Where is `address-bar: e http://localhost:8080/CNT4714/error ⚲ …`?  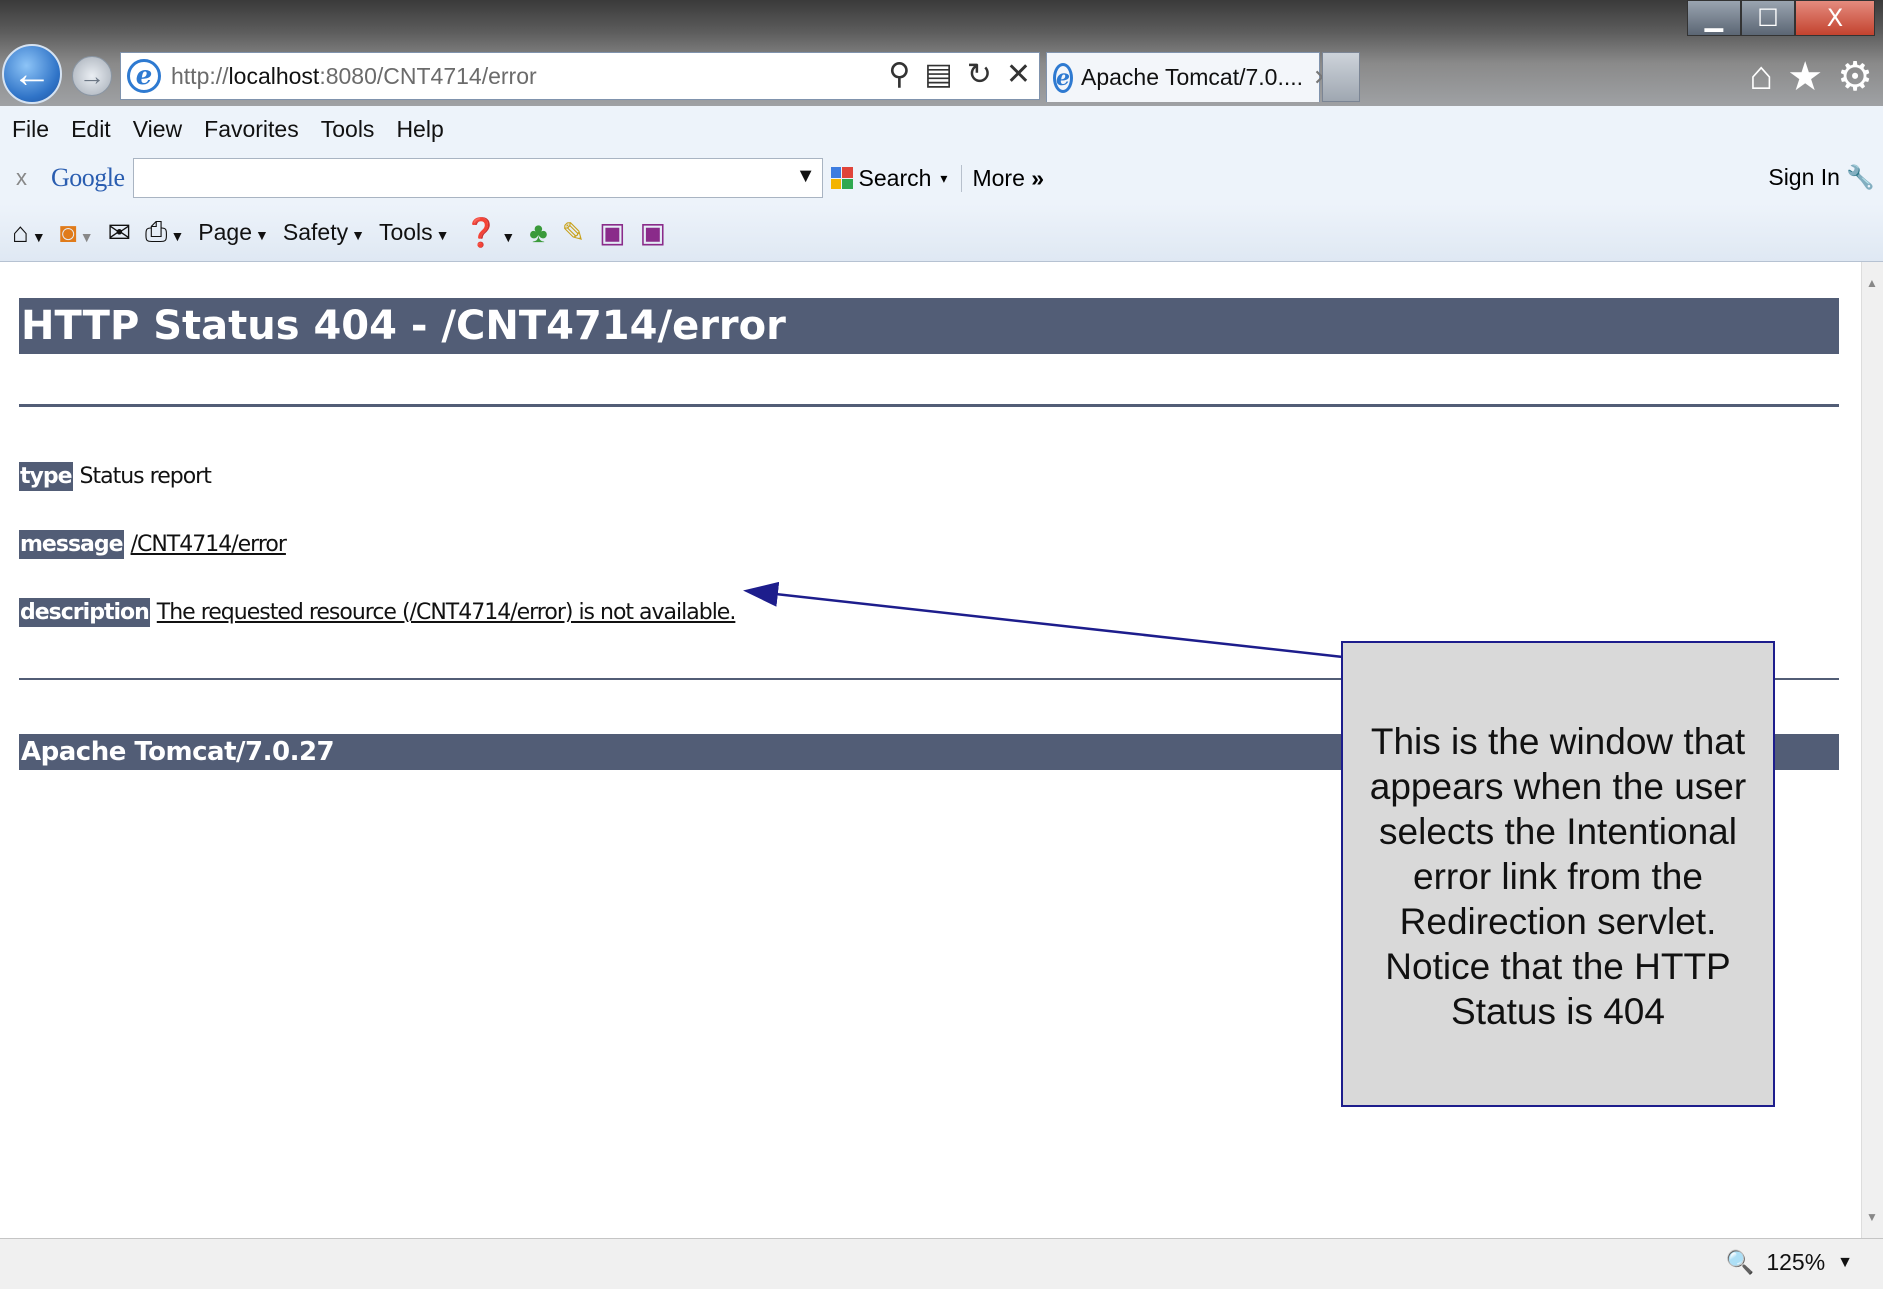 address-bar: e http://localhost:8080/CNT4714/error ⚲ … is located at coordinates (580, 76).